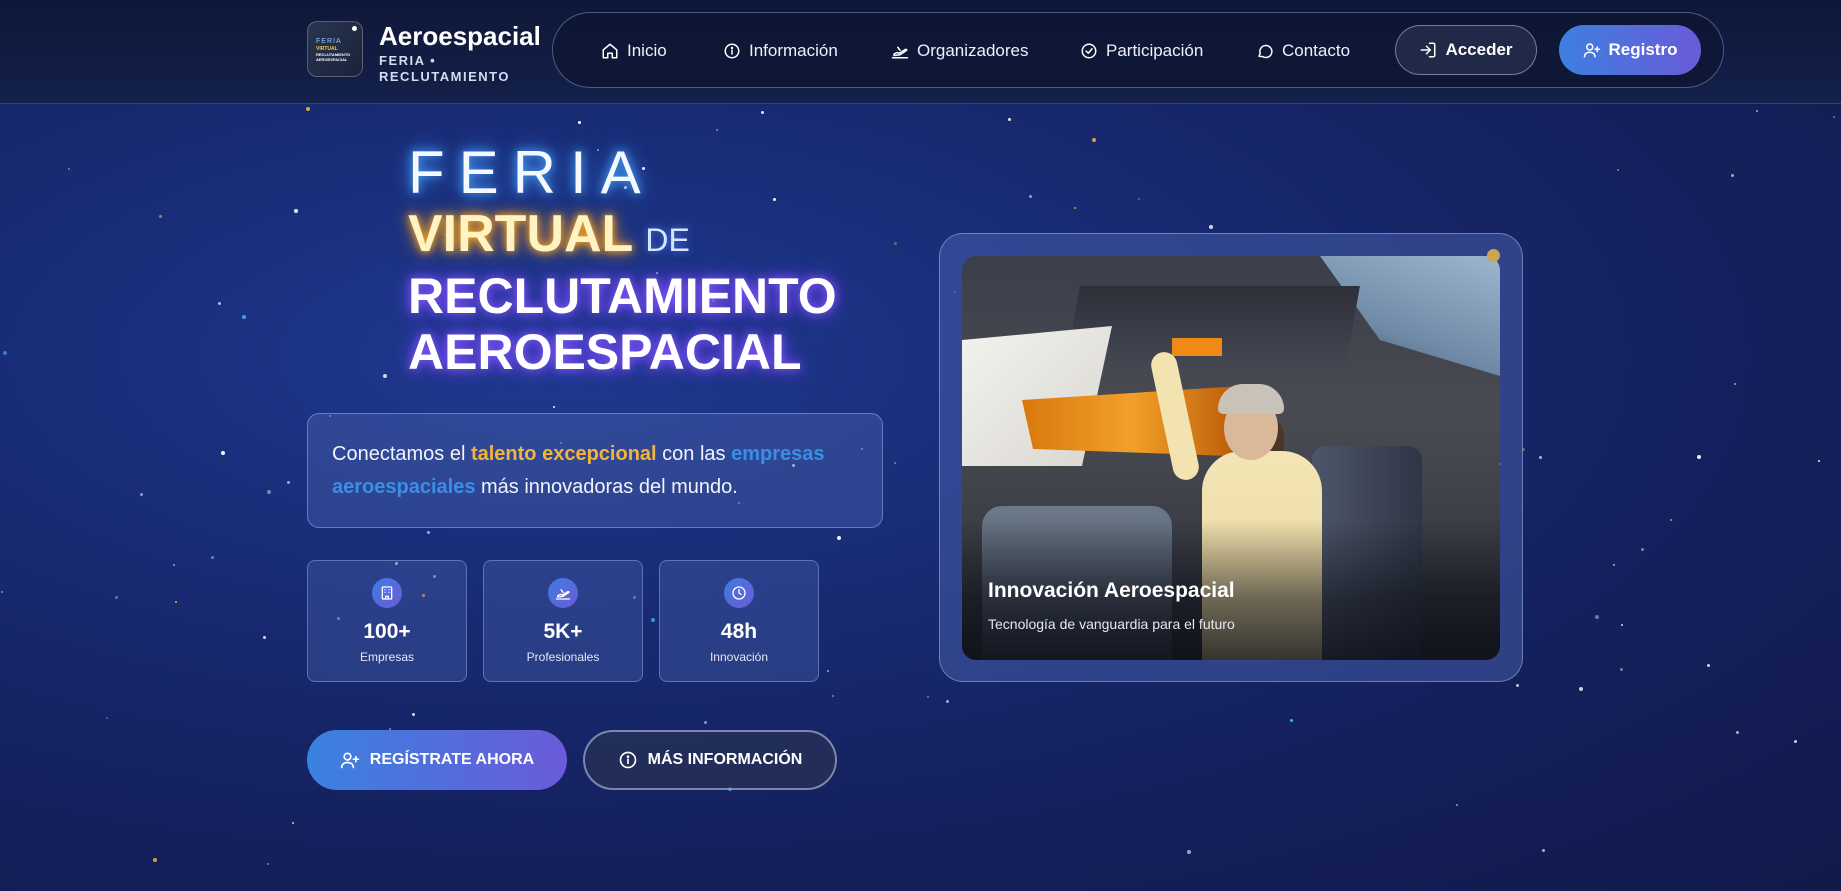  Describe the element at coordinates (1155, 50) in the screenshot. I see `nav-label: Participación` at that location.